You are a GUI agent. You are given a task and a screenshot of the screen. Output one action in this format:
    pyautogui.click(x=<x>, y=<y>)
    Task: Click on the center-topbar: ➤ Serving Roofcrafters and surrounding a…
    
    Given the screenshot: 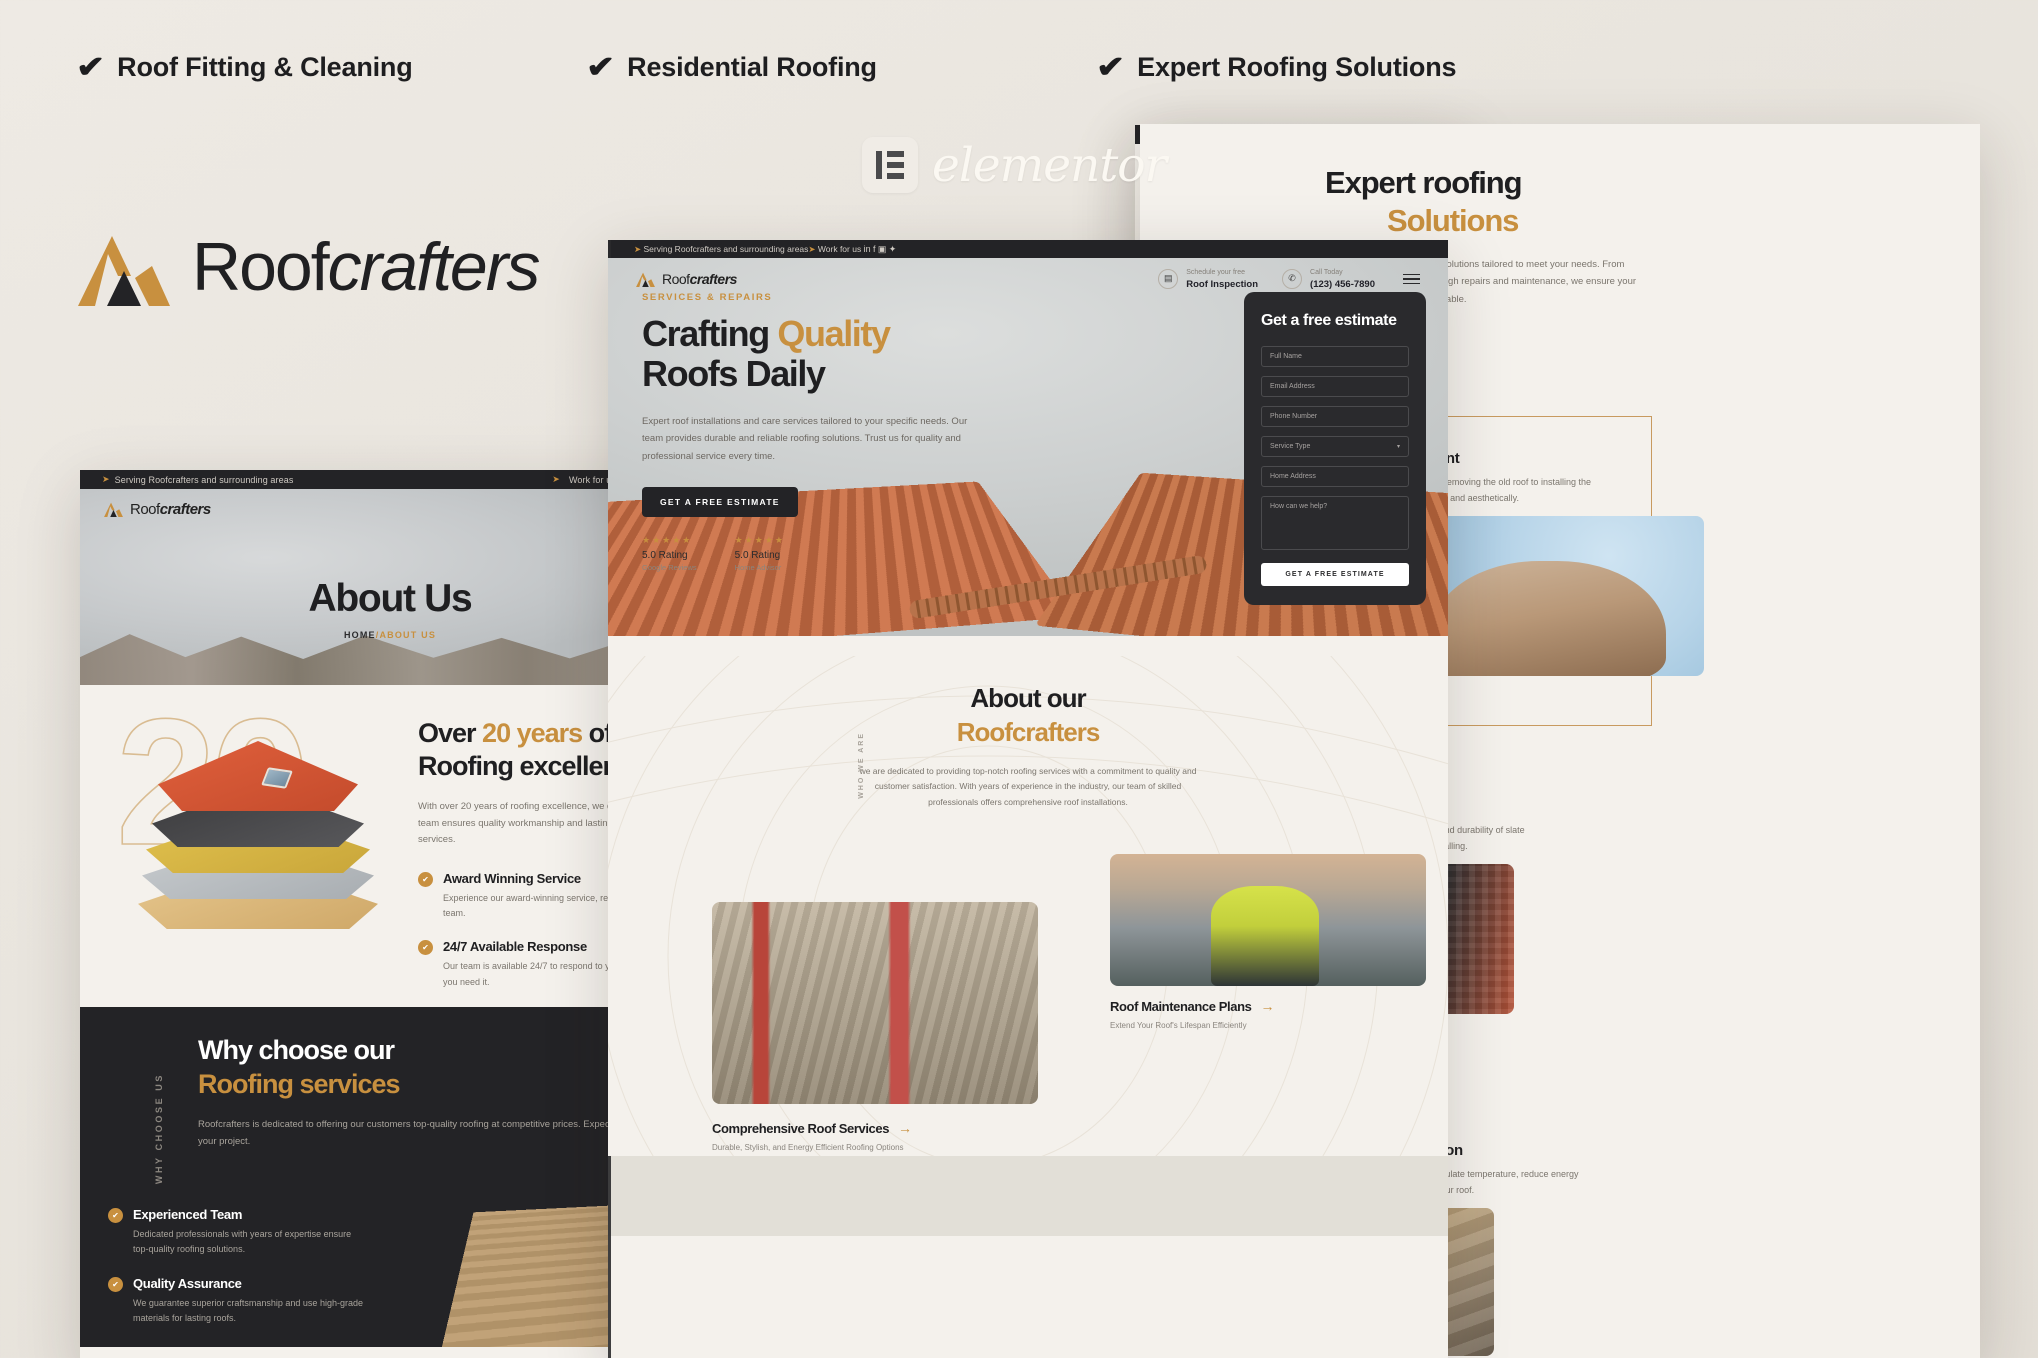 What is the action you would take?
    pyautogui.click(x=1028, y=249)
    